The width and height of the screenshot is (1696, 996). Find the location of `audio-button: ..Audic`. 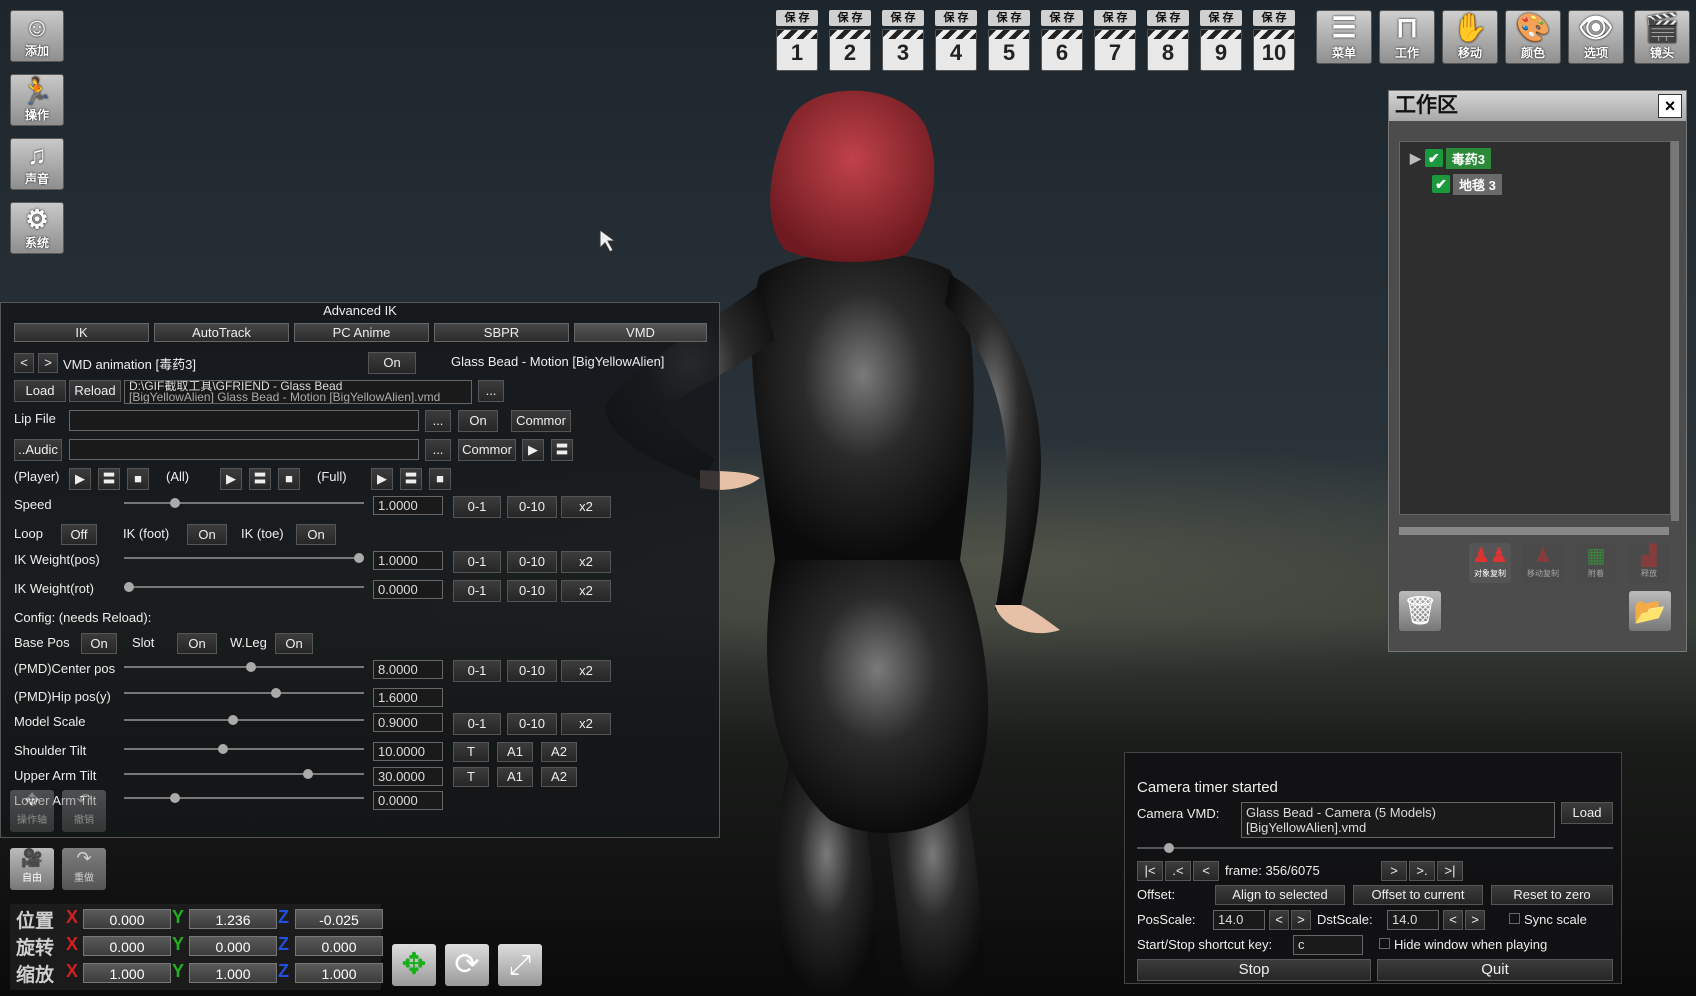

audio-button: ..Audic is located at coordinates (38, 450).